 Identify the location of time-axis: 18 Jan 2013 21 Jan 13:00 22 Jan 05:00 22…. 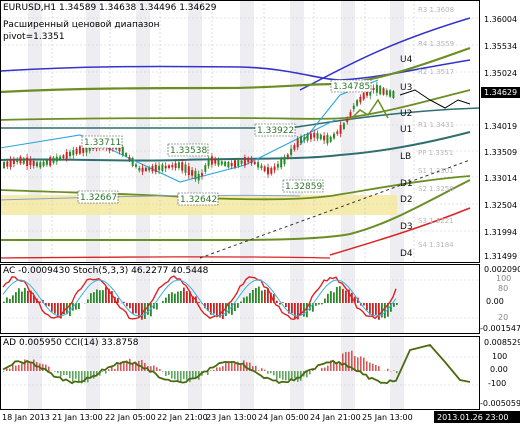
(261, 417).